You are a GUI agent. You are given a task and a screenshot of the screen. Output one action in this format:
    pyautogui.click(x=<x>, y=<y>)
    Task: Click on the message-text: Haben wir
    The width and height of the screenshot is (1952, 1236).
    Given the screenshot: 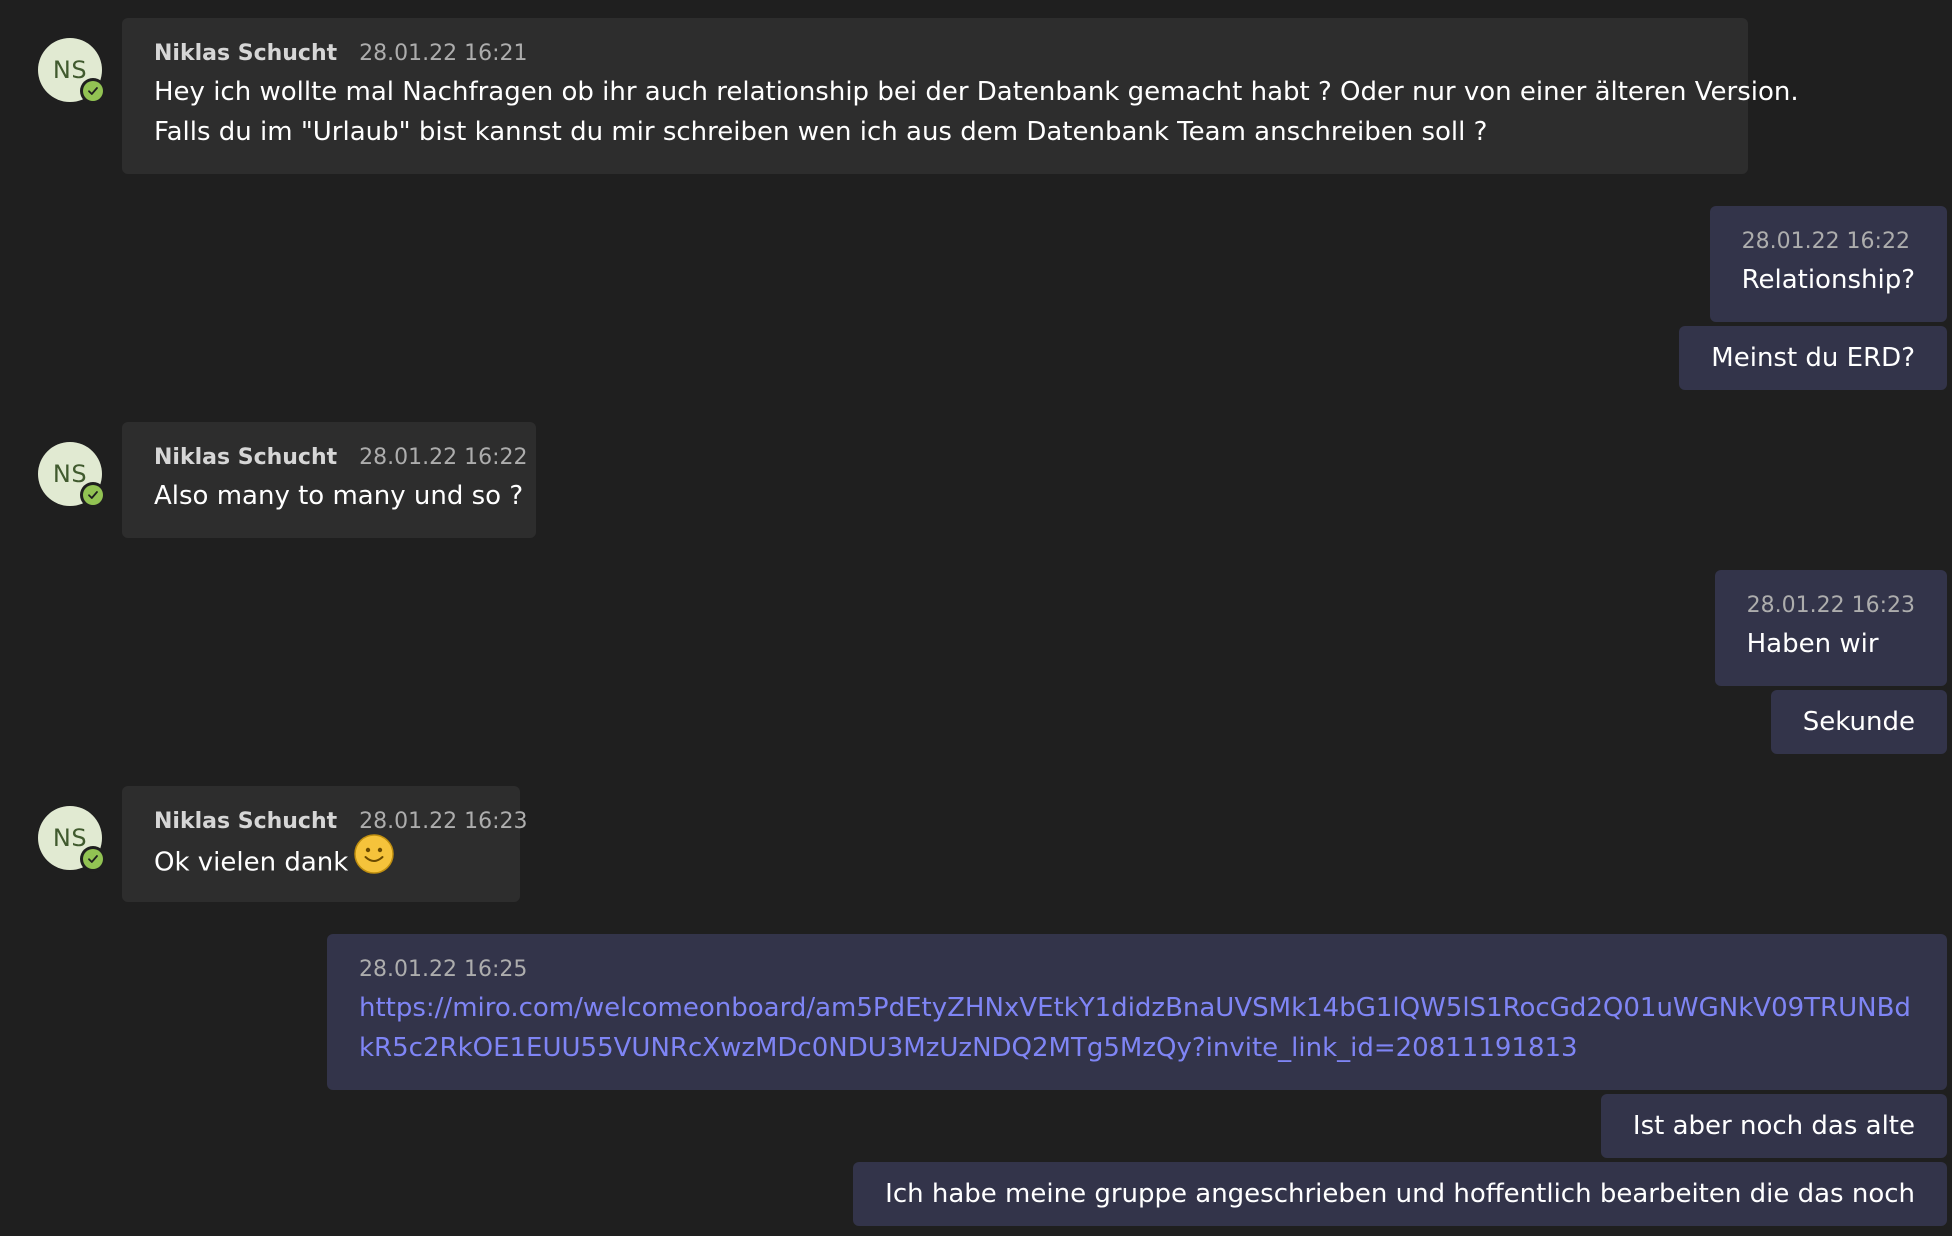 What is the action you would take?
    pyautogui.click(x=1812, y=644)
    